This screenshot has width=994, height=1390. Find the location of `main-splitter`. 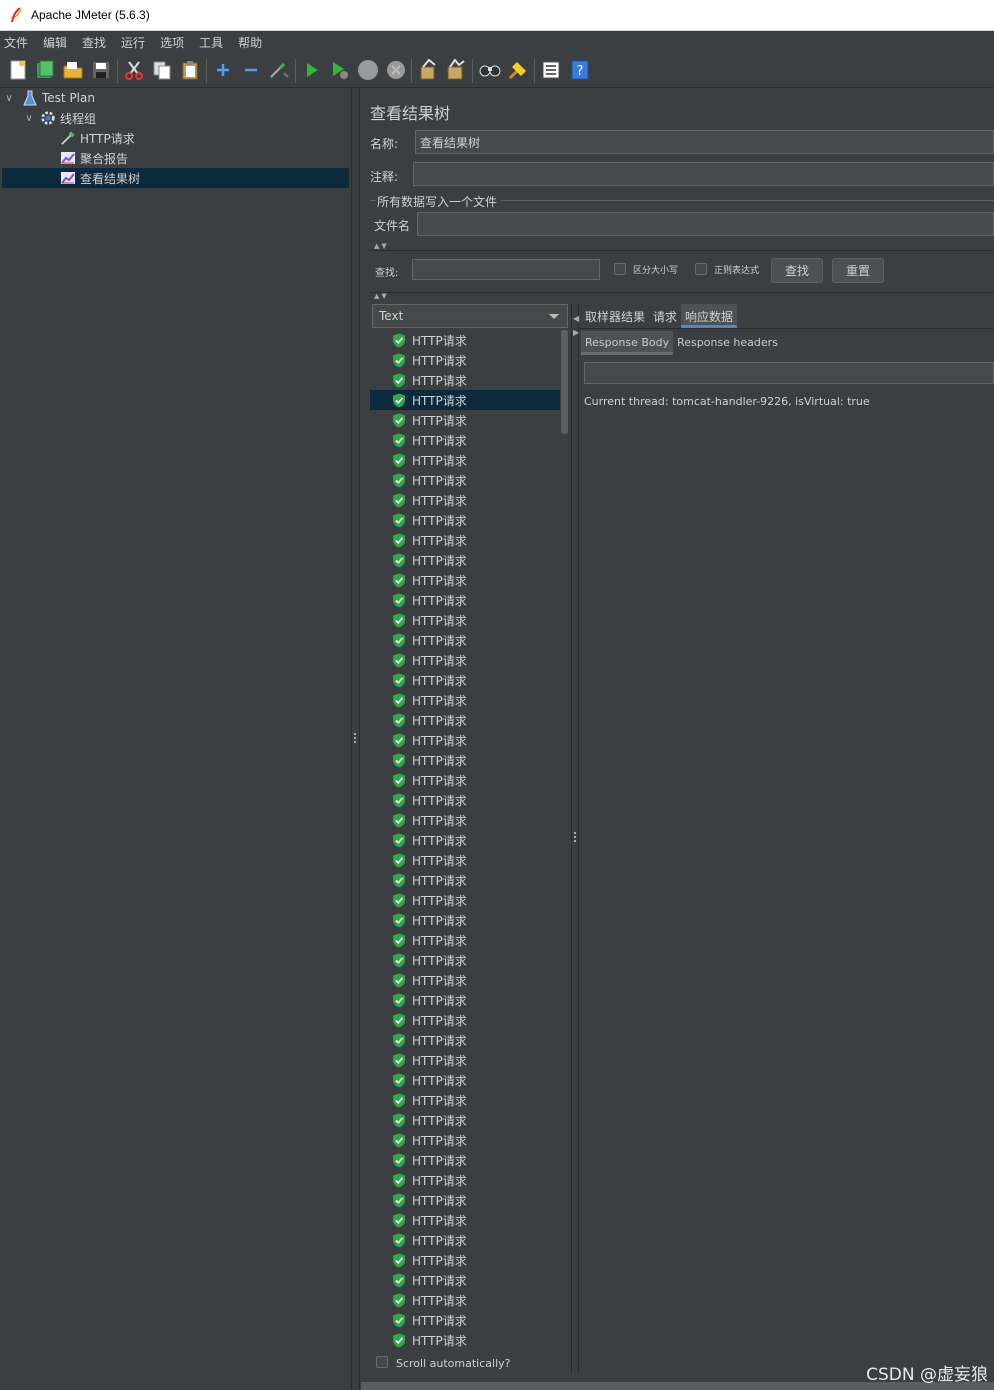

main-splitter is located at coordinates (355, 739).